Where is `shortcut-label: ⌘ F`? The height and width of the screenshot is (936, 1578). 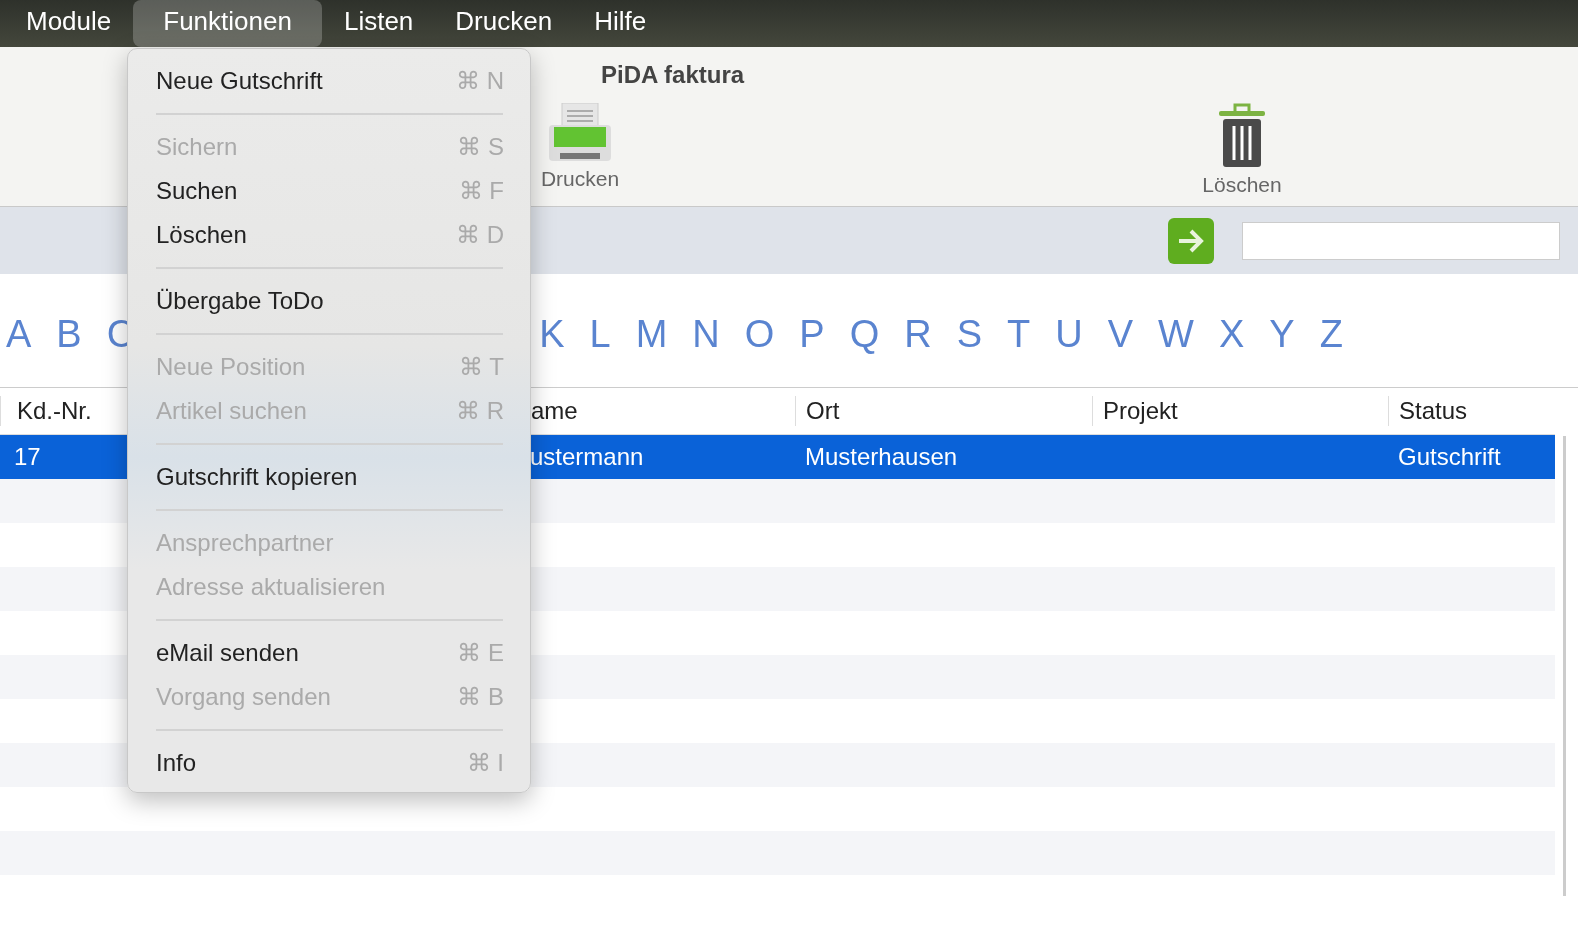 shortcut-label: ⌘ F is located at coordinates (481, 191).